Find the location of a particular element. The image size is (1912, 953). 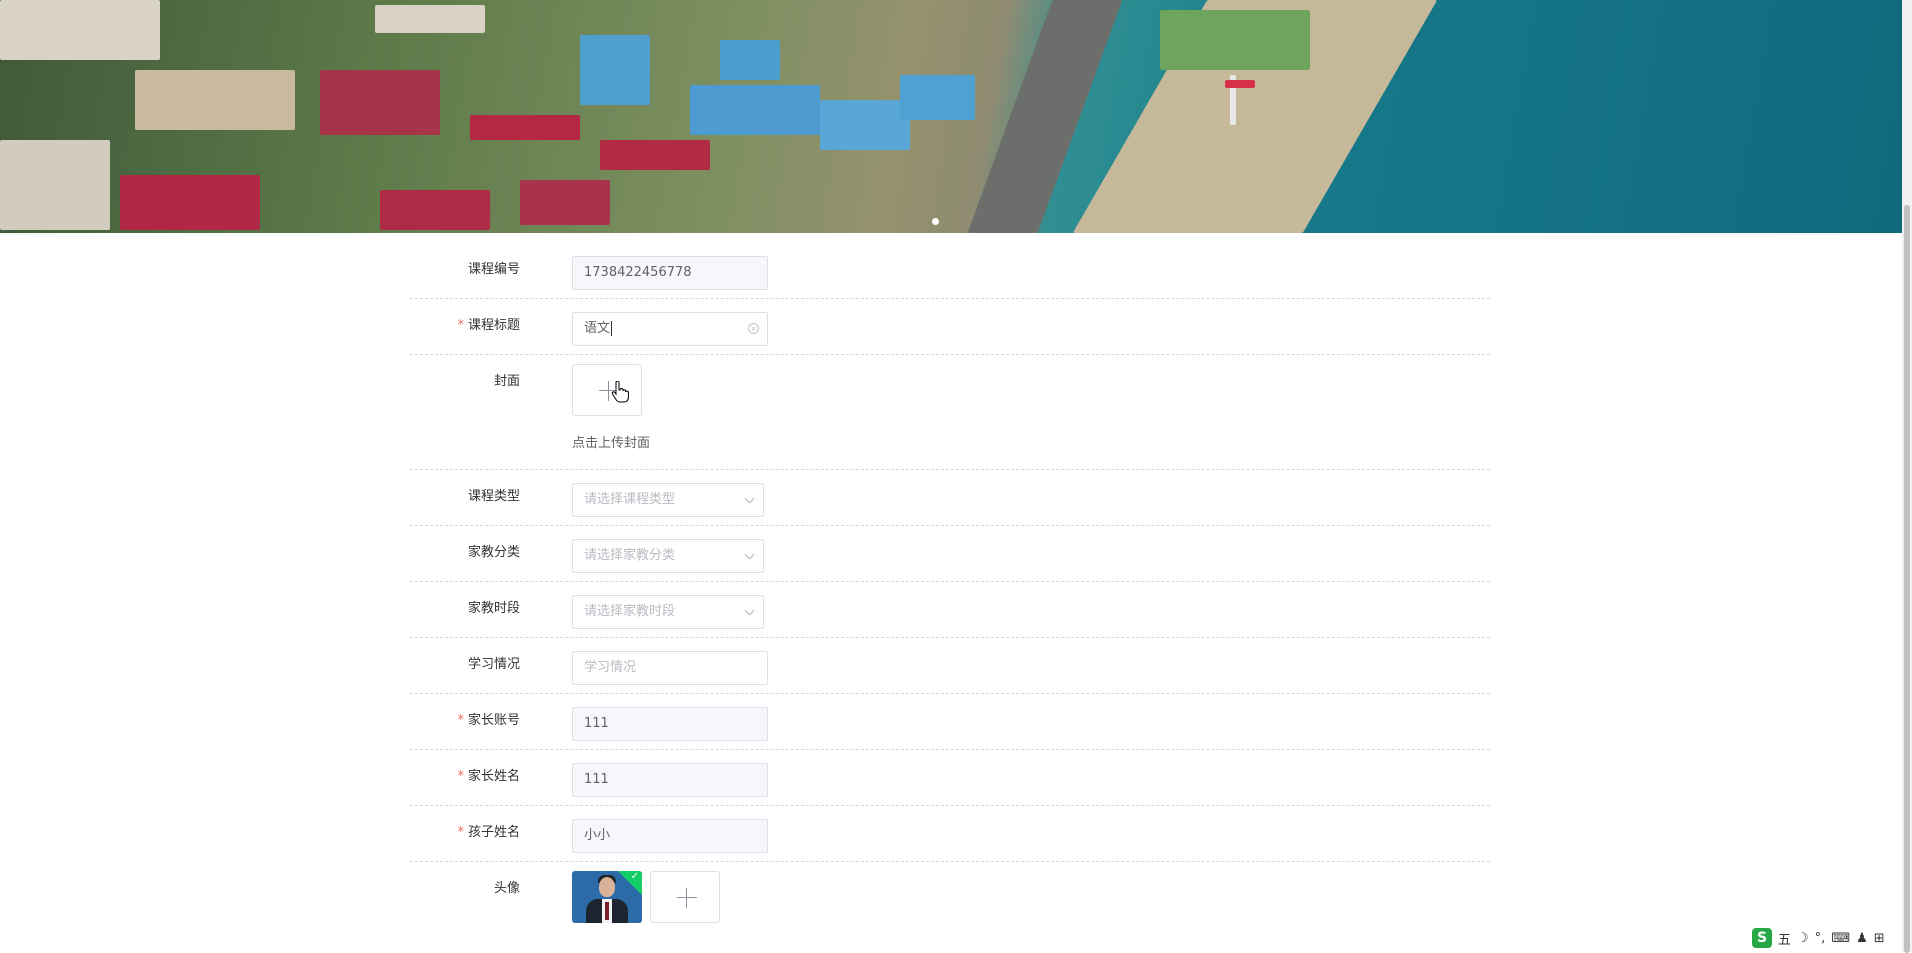

course-title-label: * 课程标题 is located at coordinates (488, 325).